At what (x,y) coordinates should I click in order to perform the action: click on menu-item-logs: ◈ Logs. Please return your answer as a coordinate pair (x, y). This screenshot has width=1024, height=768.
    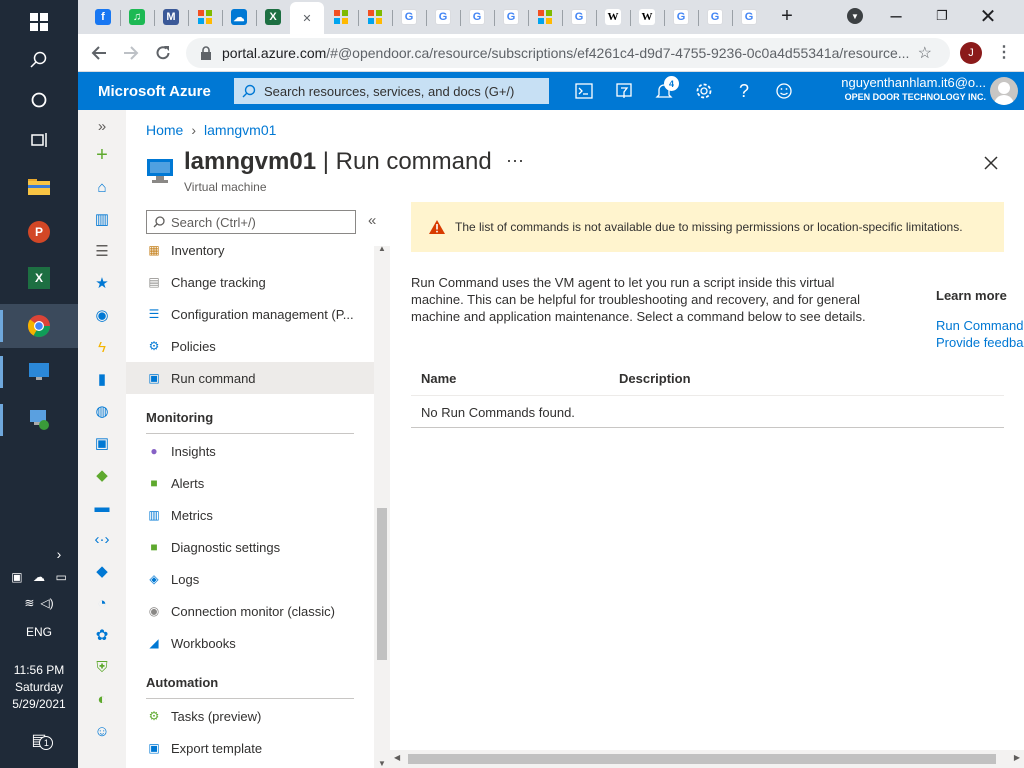
    Looking at the image, I should click on (250, 579).